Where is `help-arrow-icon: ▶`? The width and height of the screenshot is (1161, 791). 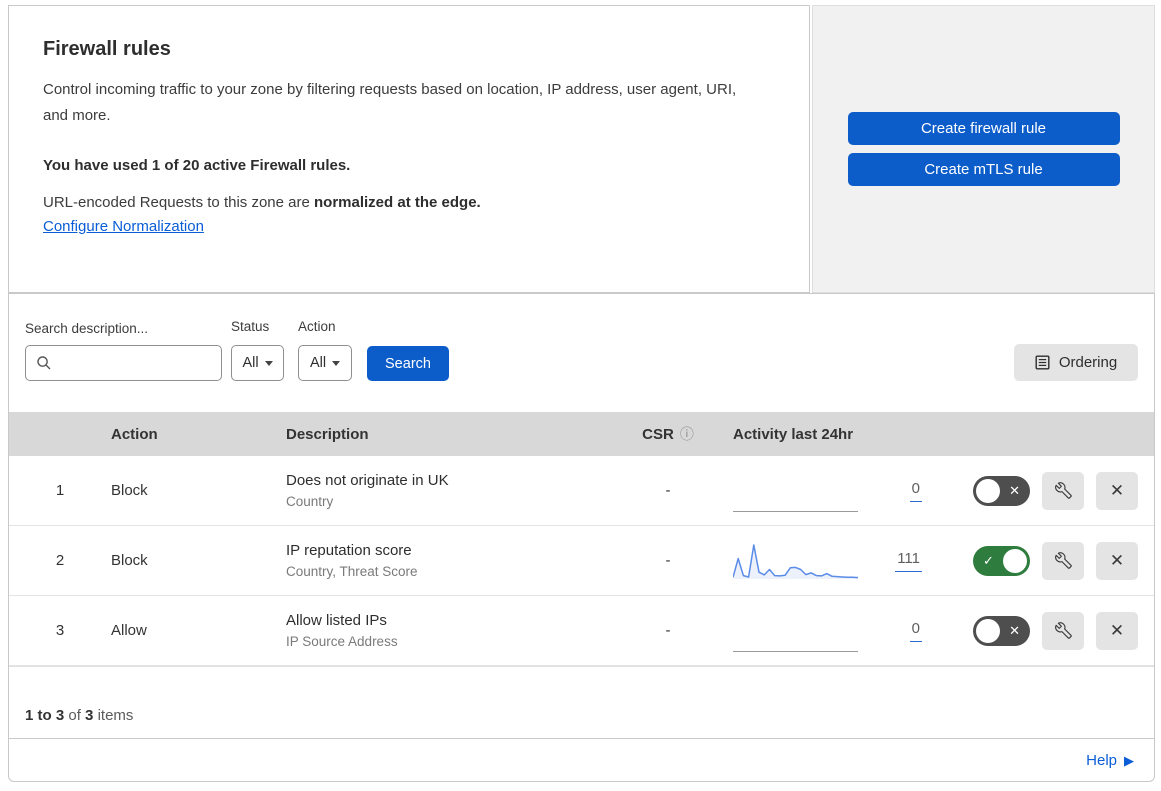
help-arrow-icon: ▶ is located at coordinates (1129, 760).